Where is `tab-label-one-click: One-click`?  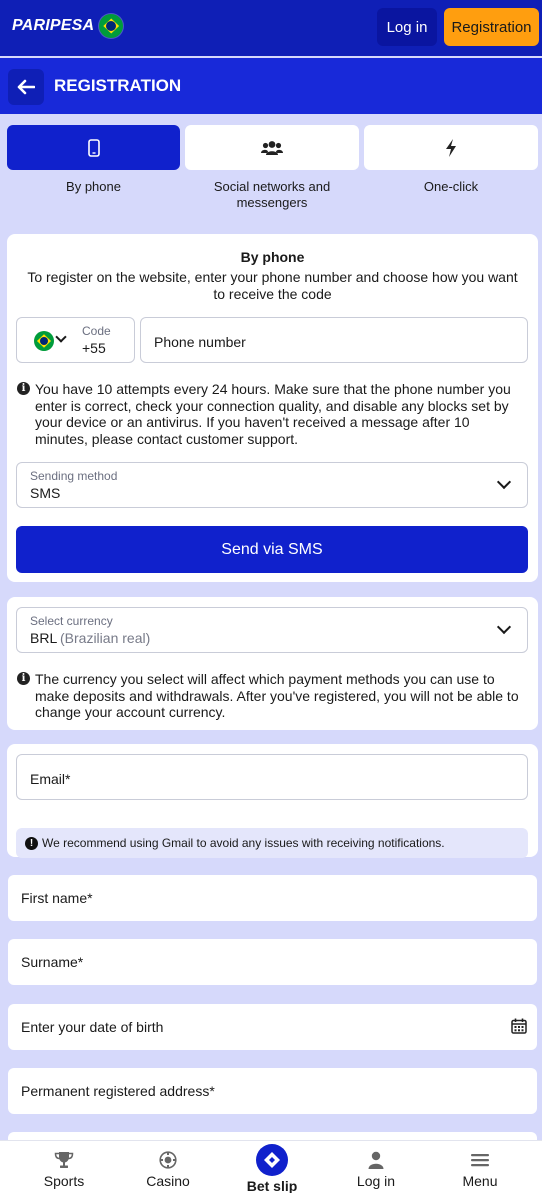
tab-label-one-click: One-click is located at coordinates (451, 187).